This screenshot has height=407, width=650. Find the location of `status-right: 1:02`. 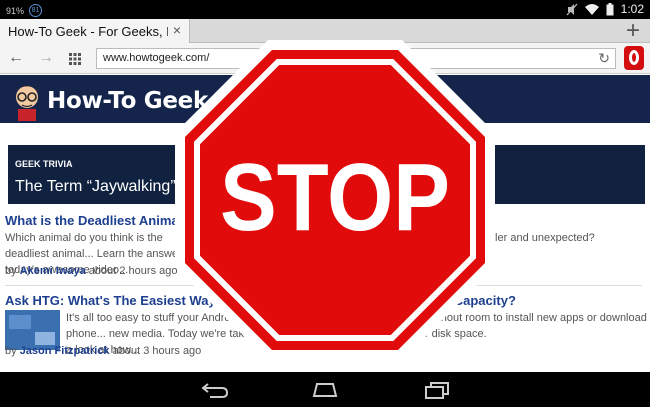

status-right: 1:02 is located at coordinates (605, 9).